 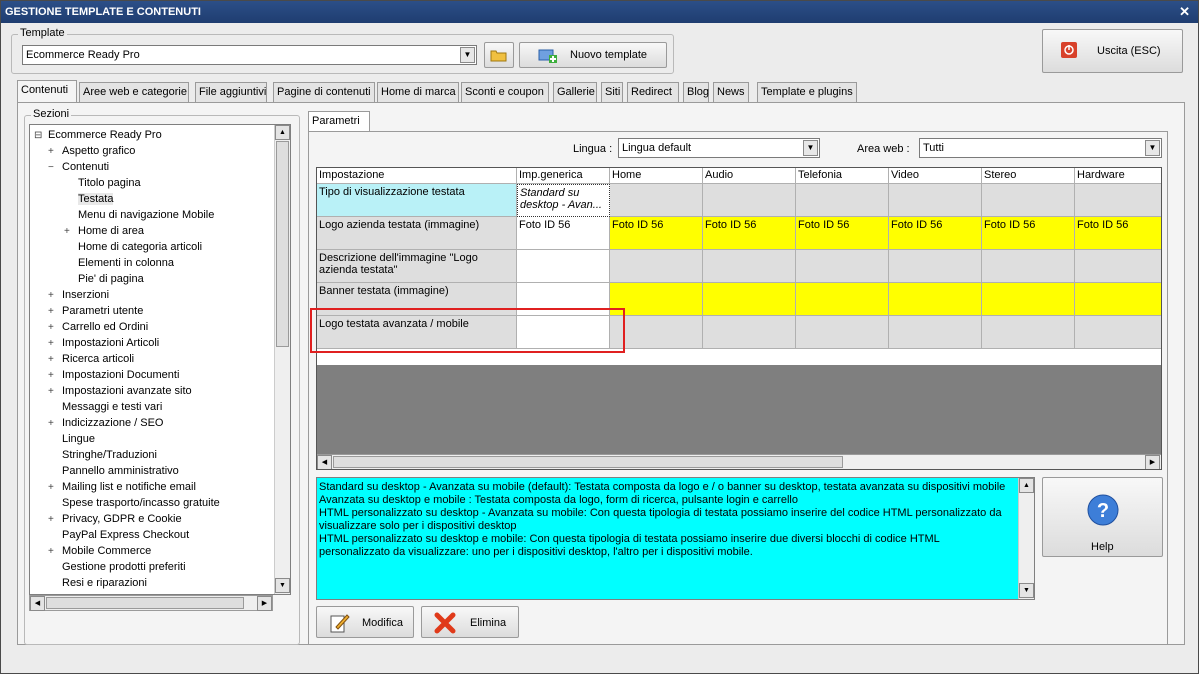 I want to click on description-vscrollbar: ▲ ▼, so click(x=1026, y=538).